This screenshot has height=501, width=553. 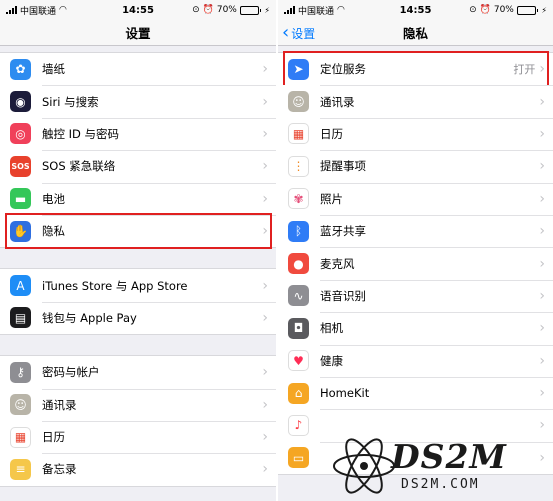 What do you see at coordinates (298, 264) in the screenshot?
I see `microphone-icon: ●` at bounding box center [298, 264].